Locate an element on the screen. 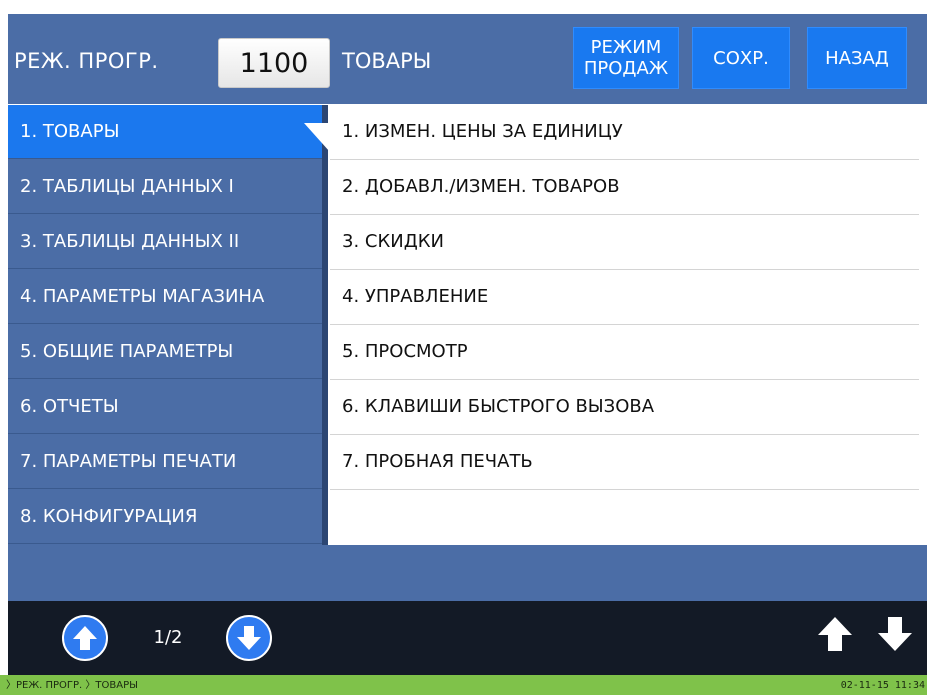  sidebar-item-goods: 1. ТОВАРЫ is located at coordinates (165, 132).